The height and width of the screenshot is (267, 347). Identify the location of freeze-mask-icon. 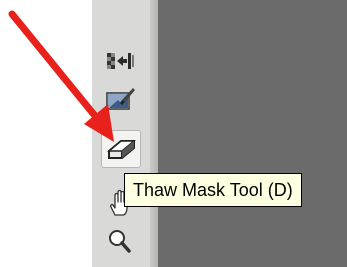
(120, 99).